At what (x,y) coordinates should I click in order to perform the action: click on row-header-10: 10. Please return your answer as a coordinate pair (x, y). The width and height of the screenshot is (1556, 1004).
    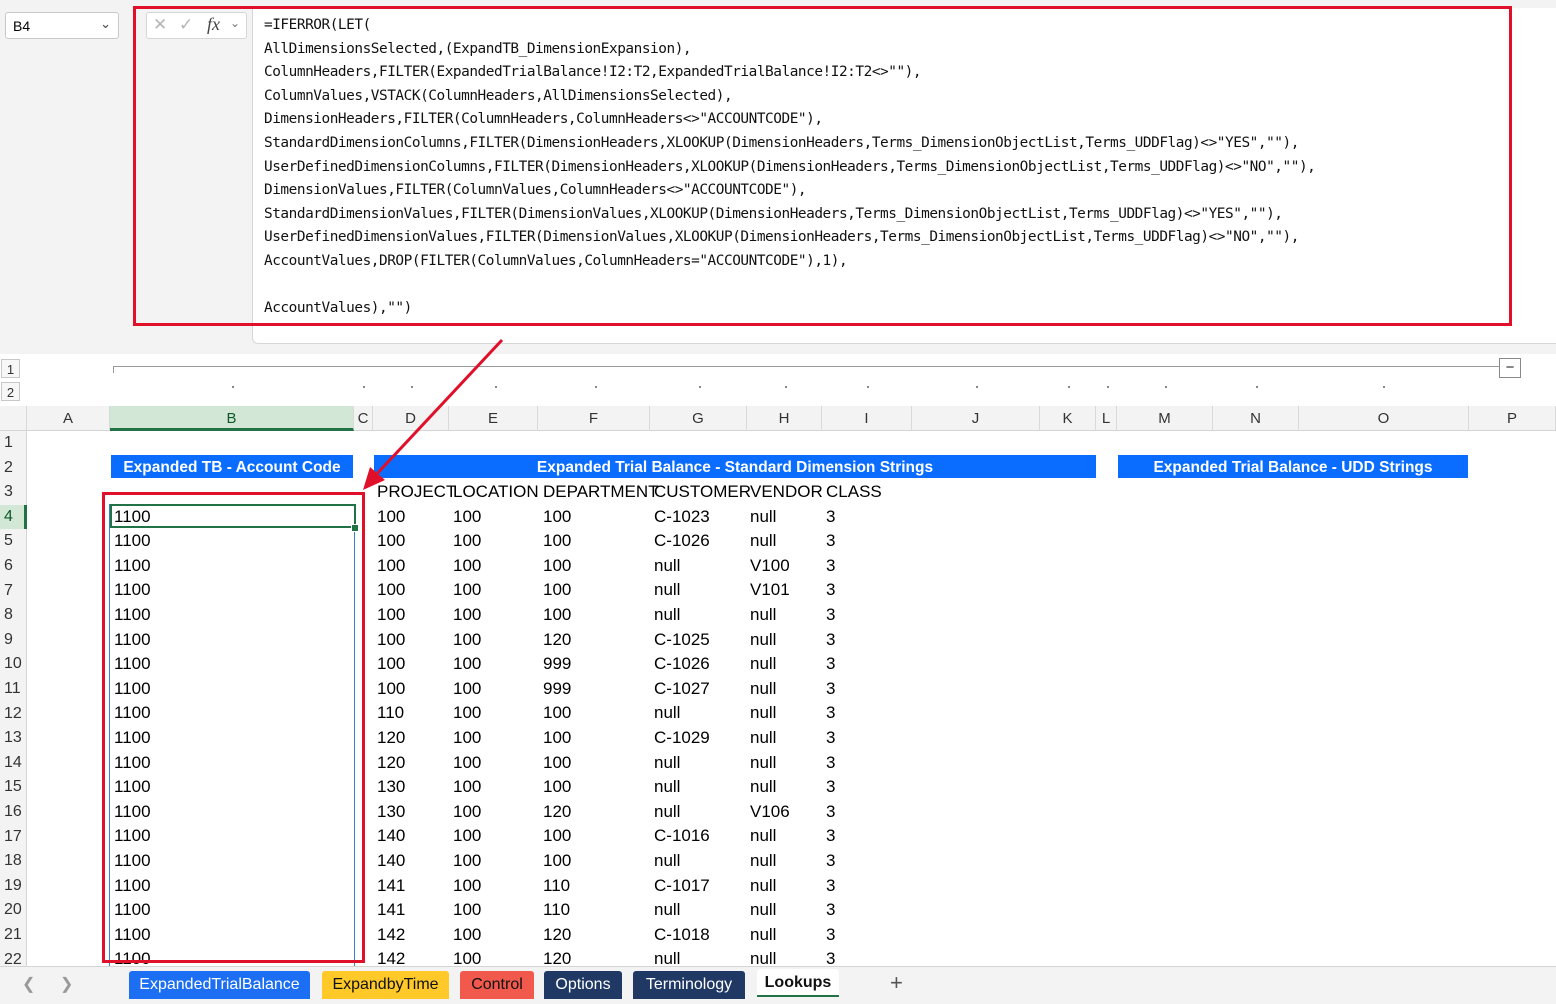
    Looking at the image, I should click on (13, 664).